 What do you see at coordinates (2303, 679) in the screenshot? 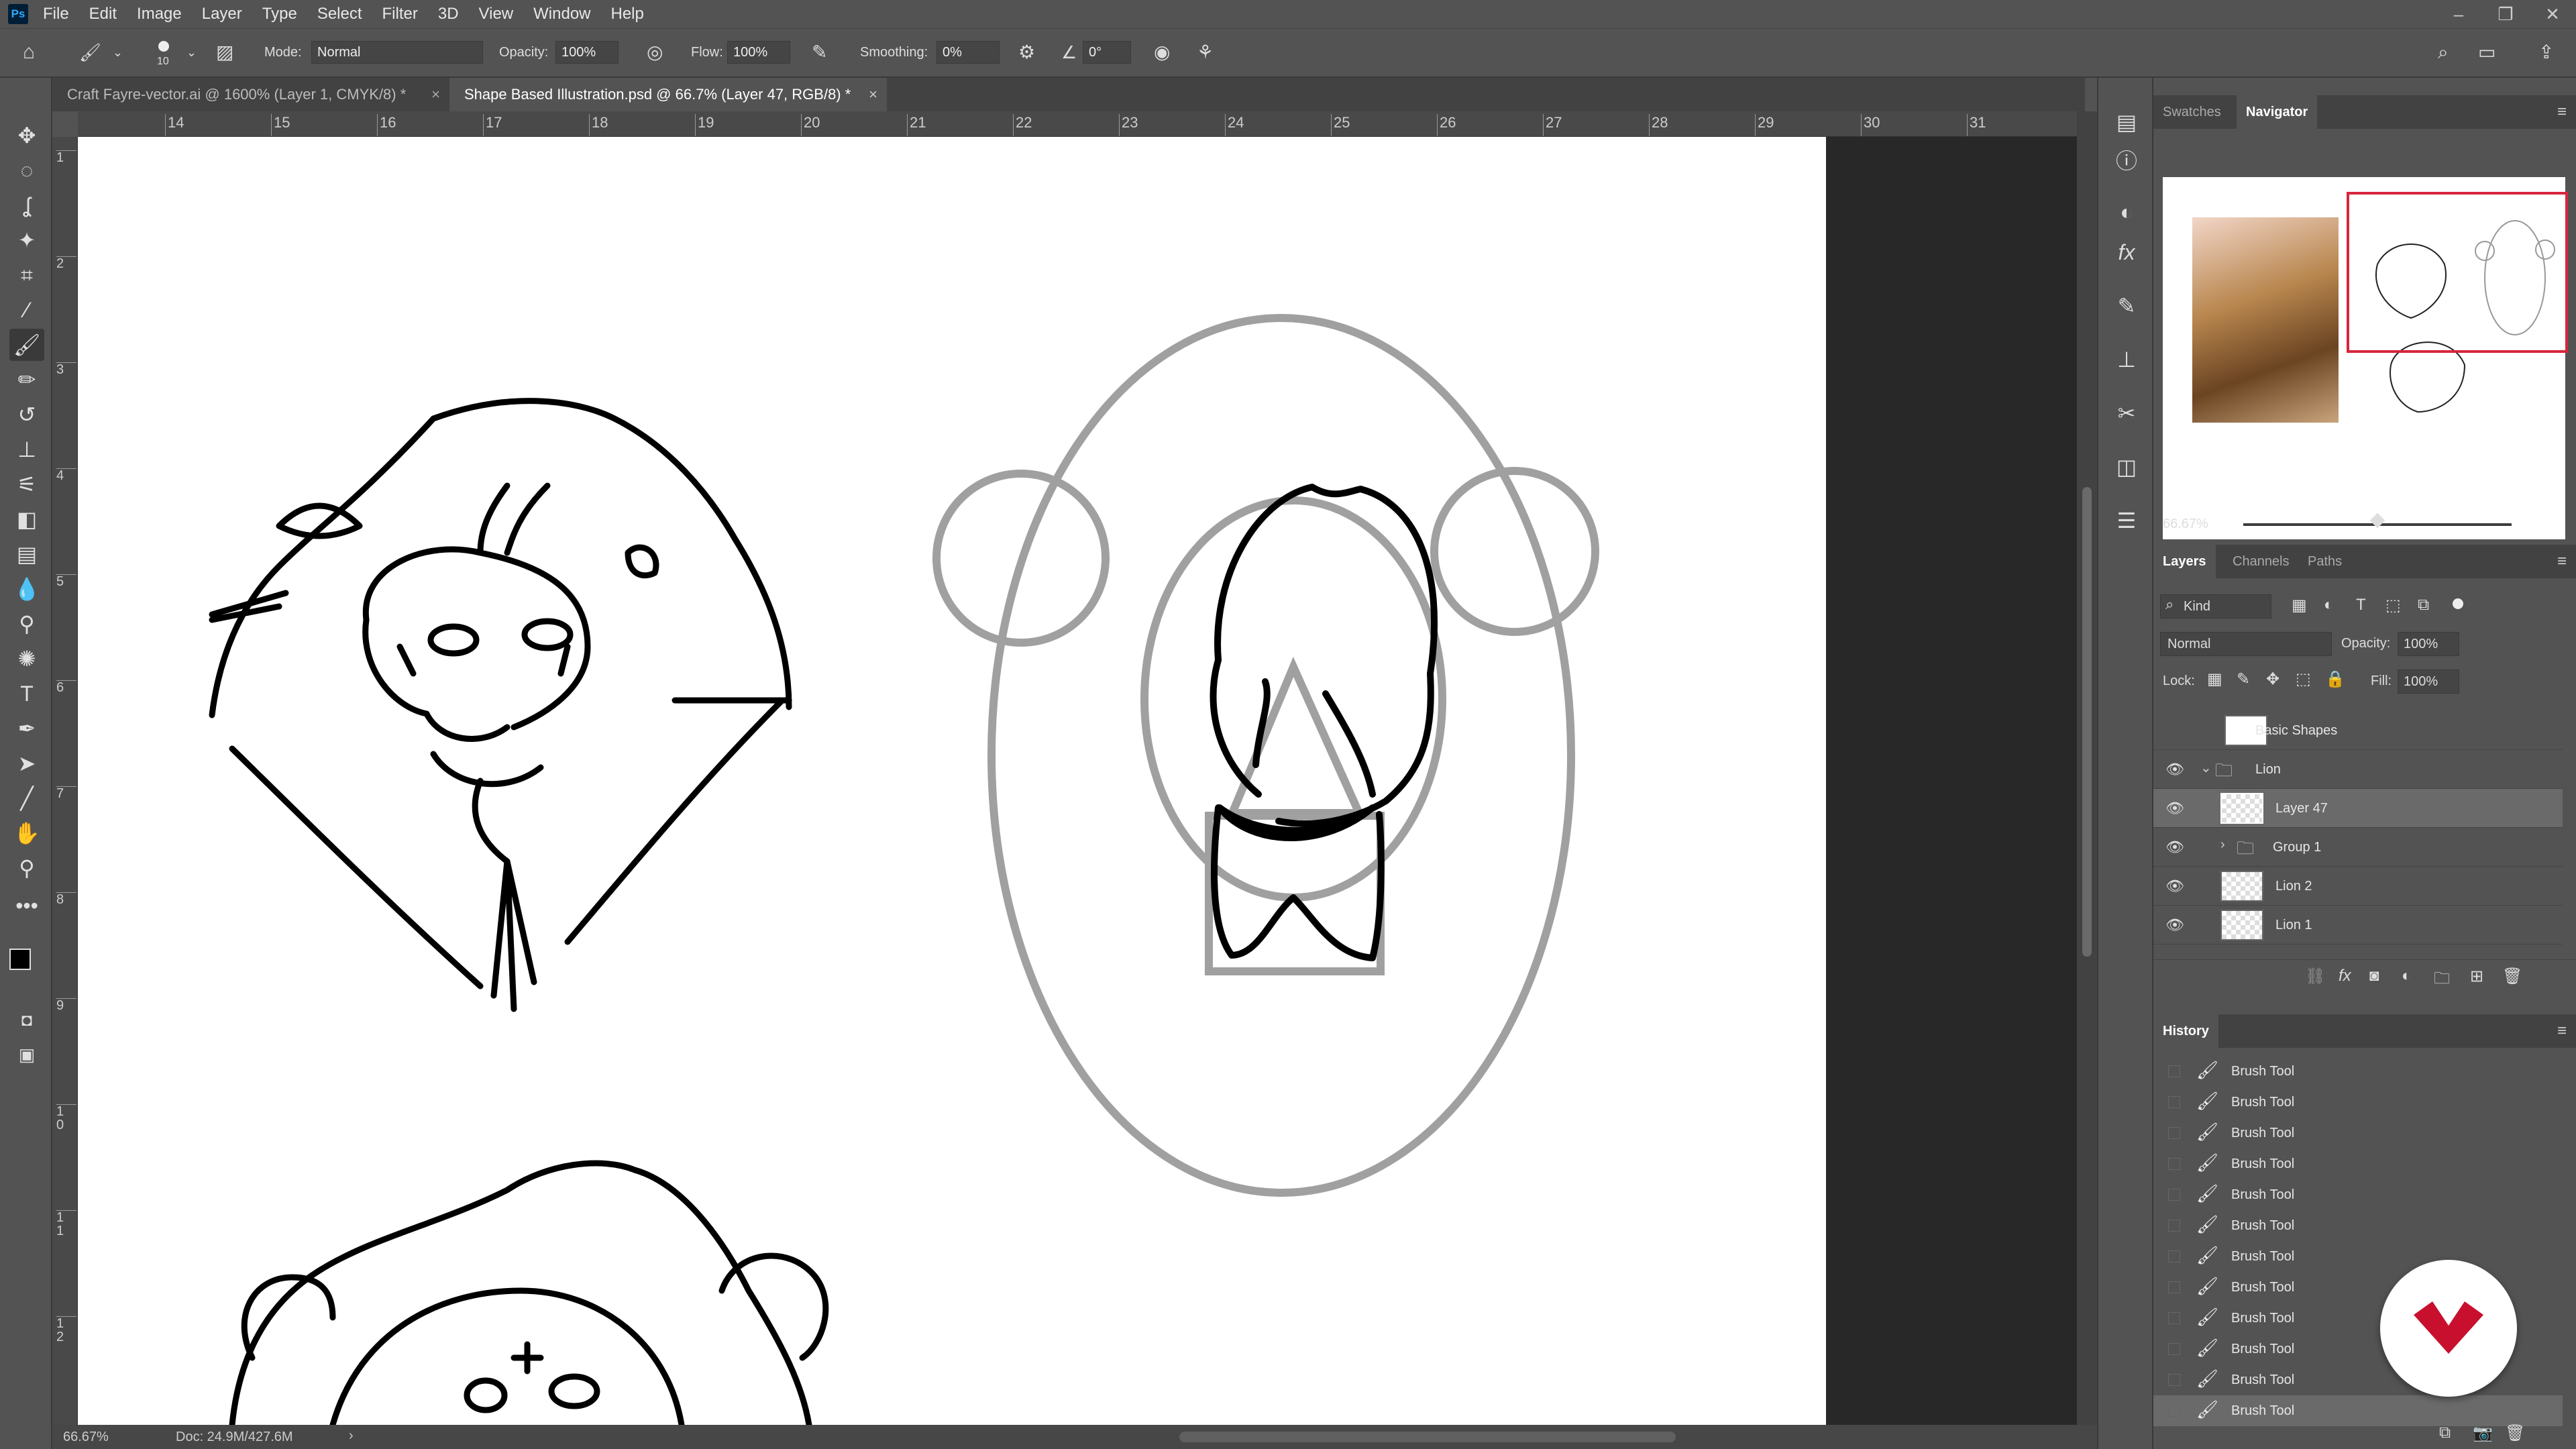
I see `lock-artboard-icon: ⬚` at bounding box center [2303, 679].